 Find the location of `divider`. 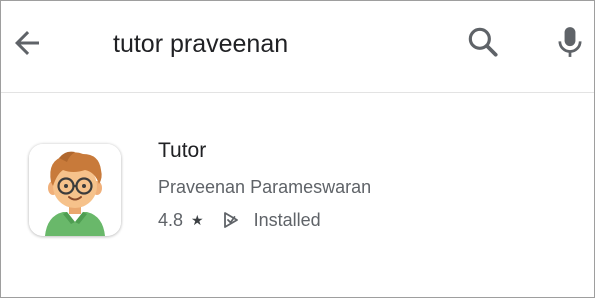

divider is located at coordinates (297, 92).